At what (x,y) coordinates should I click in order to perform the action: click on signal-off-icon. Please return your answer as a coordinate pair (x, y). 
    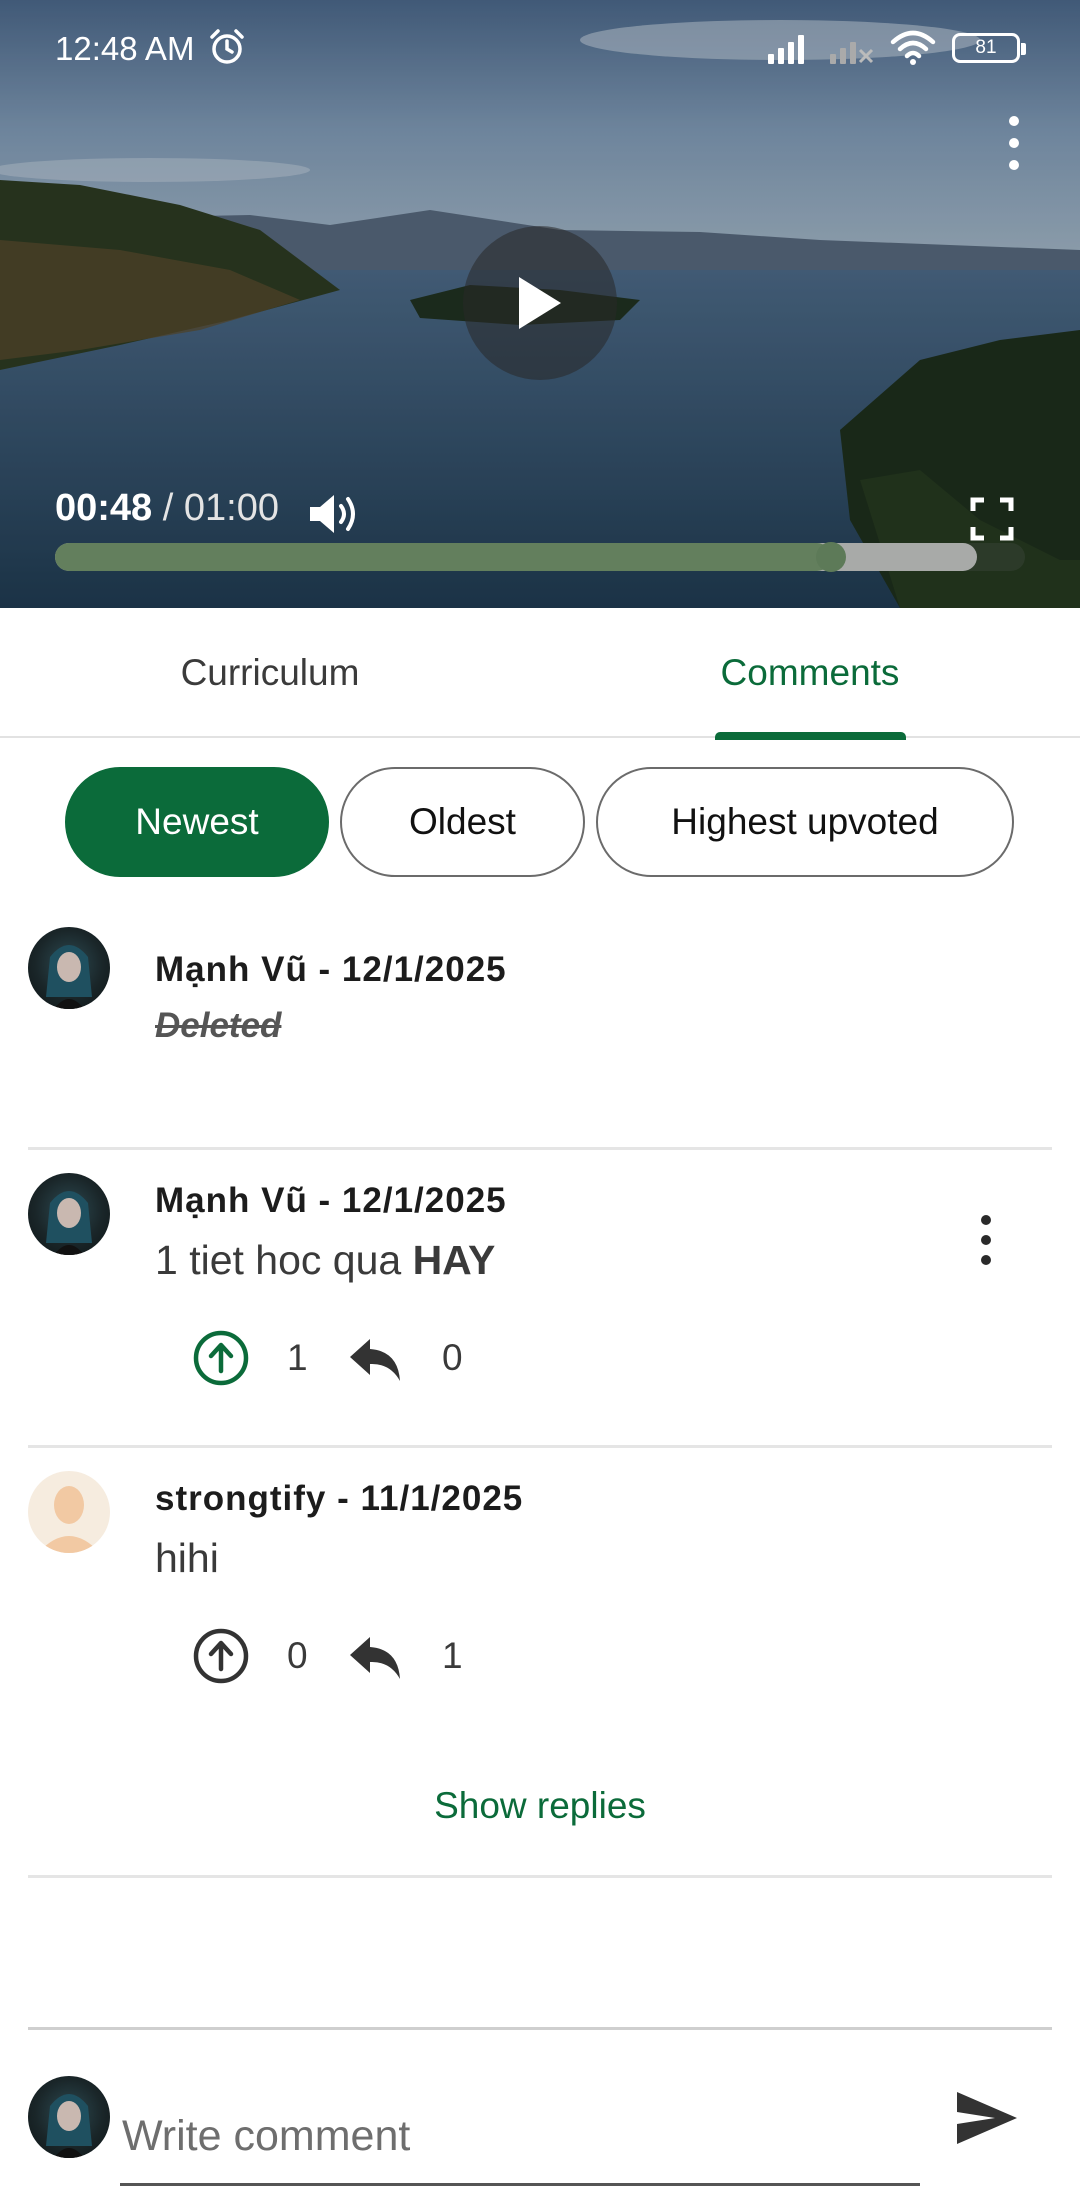
    Looking at the image, I should click on (852, 53).